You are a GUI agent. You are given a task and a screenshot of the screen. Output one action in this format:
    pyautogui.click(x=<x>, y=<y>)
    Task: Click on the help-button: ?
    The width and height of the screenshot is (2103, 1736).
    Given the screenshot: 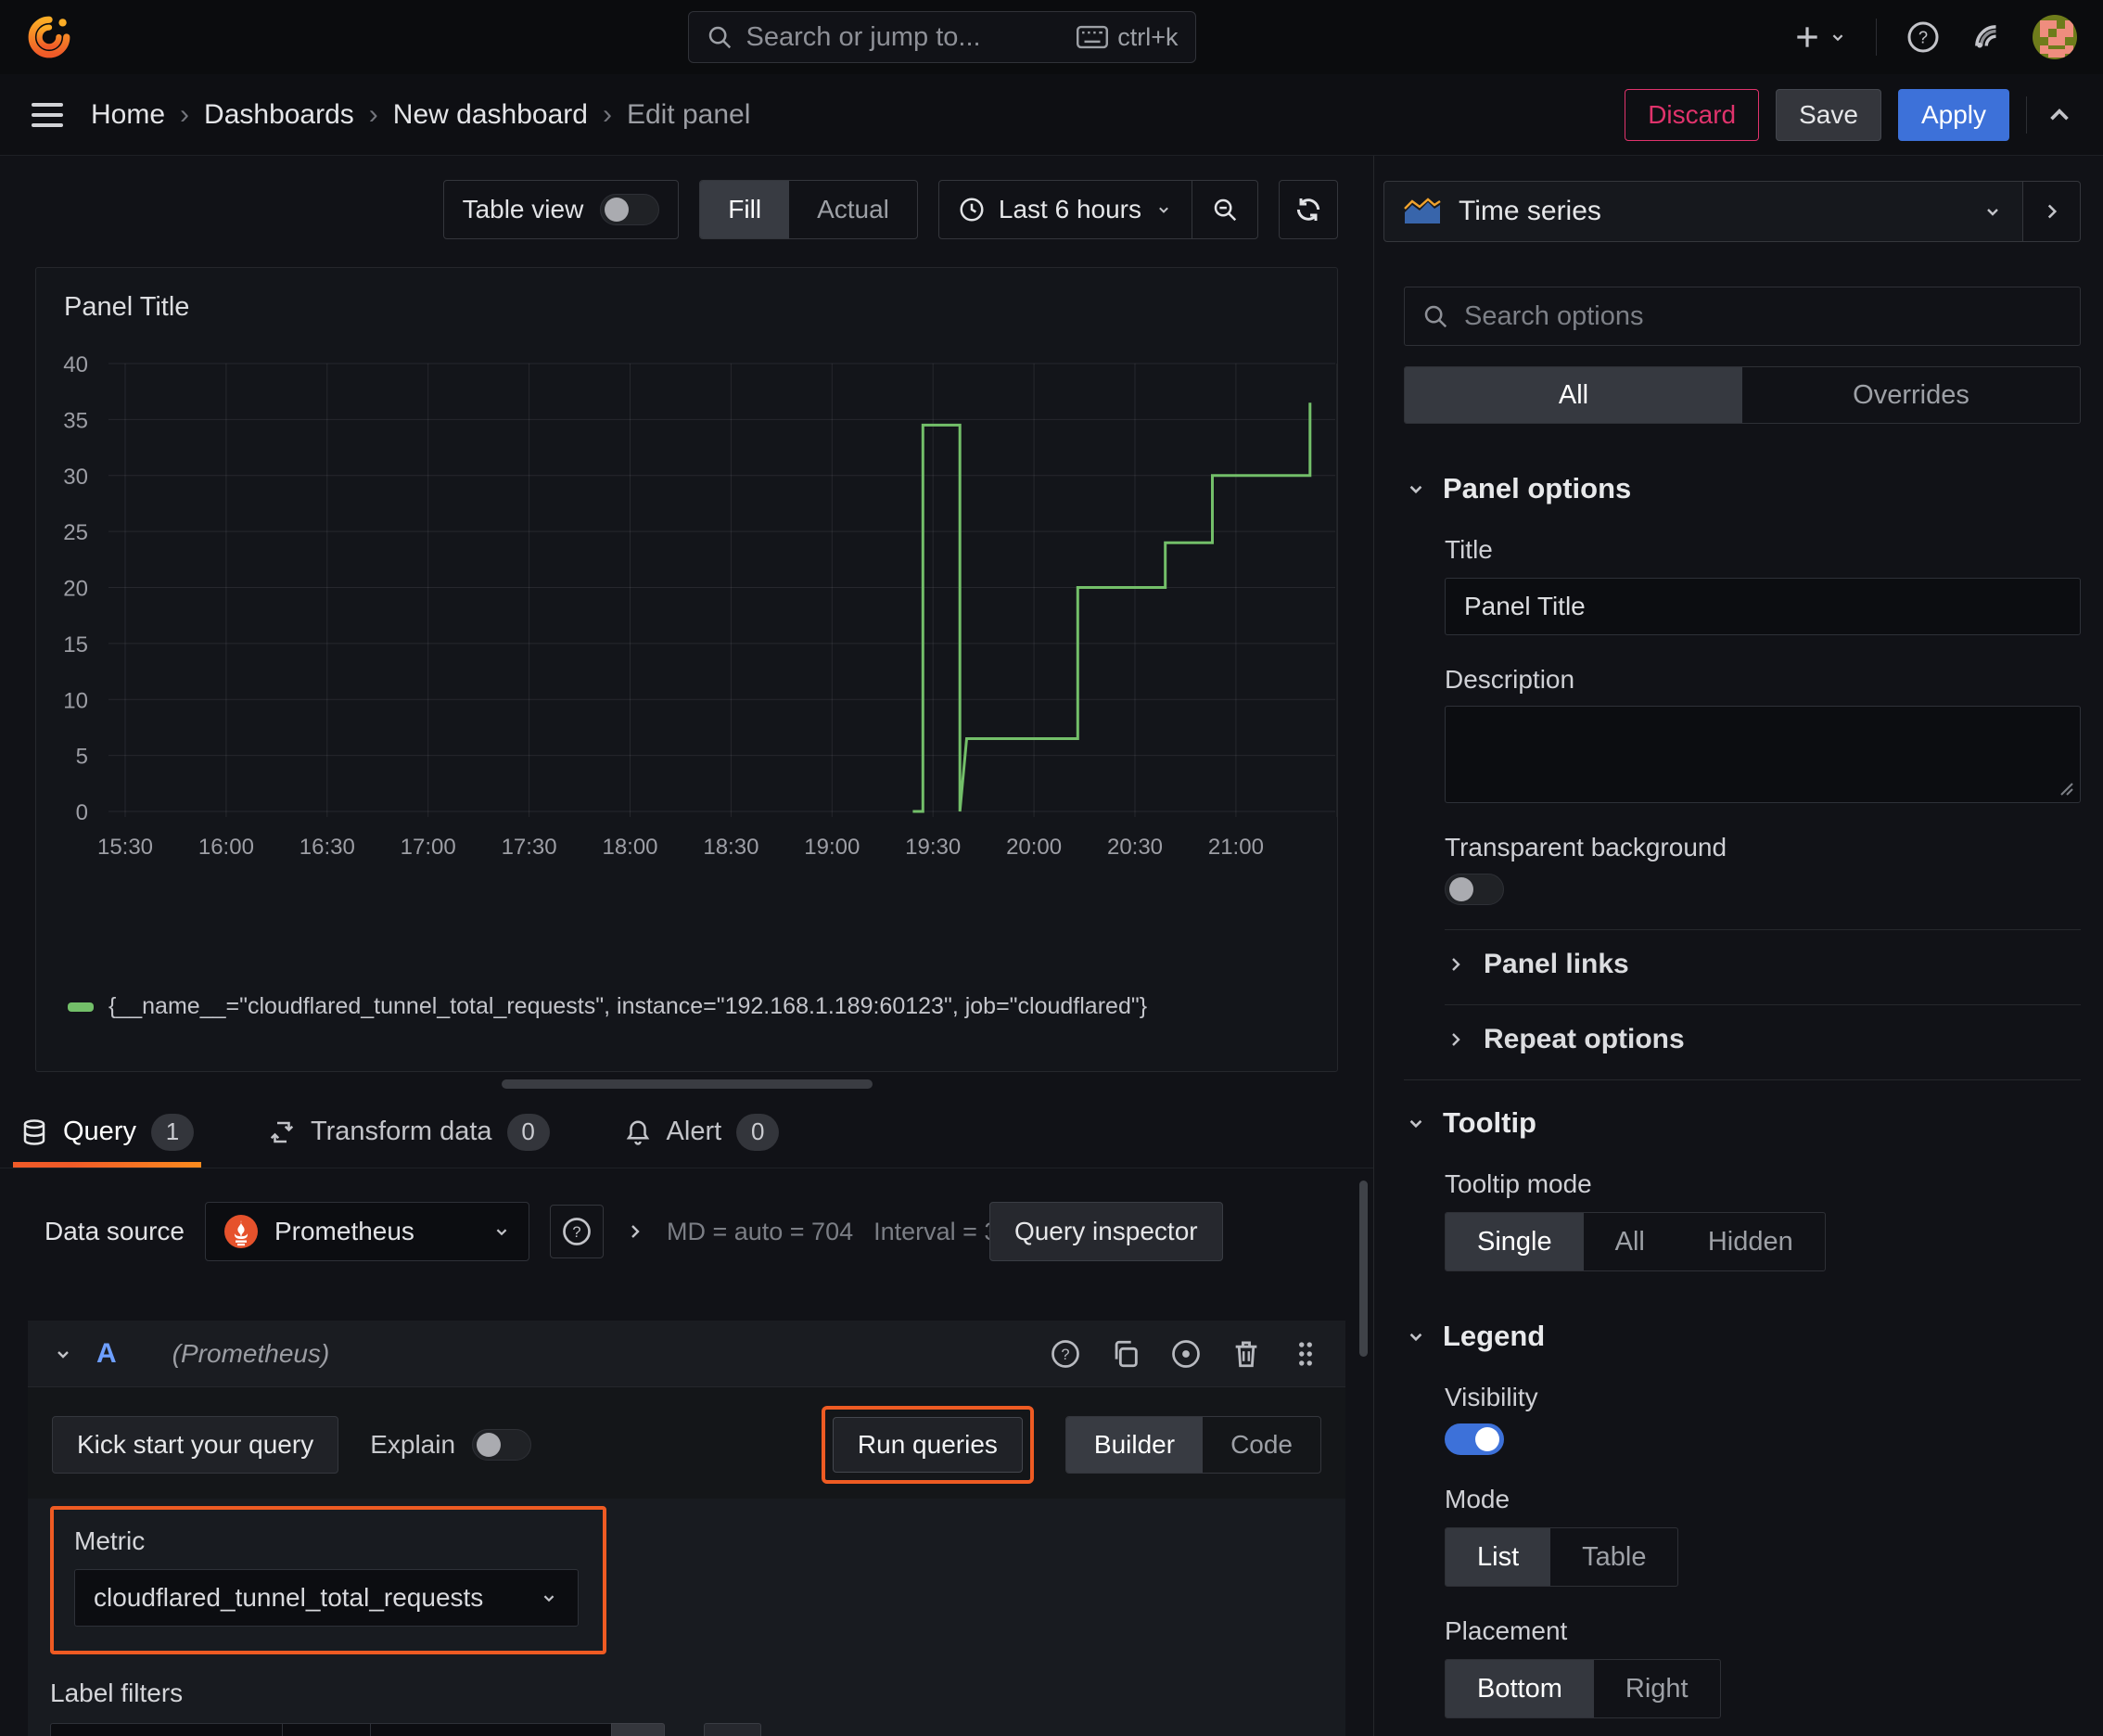 What is the action you would take?
    pyautogui.click(x=1923, y=37)
    